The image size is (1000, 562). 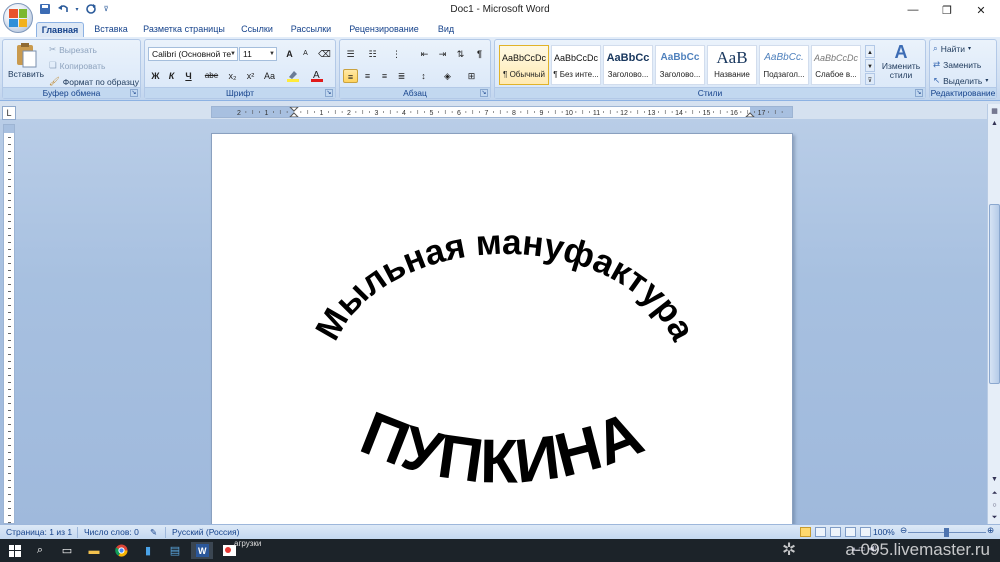 What do you see at coordinates (324, 54) in the screenshot?
I see `clear-formatting-button: ⌫` at bounding box center [324, 54].